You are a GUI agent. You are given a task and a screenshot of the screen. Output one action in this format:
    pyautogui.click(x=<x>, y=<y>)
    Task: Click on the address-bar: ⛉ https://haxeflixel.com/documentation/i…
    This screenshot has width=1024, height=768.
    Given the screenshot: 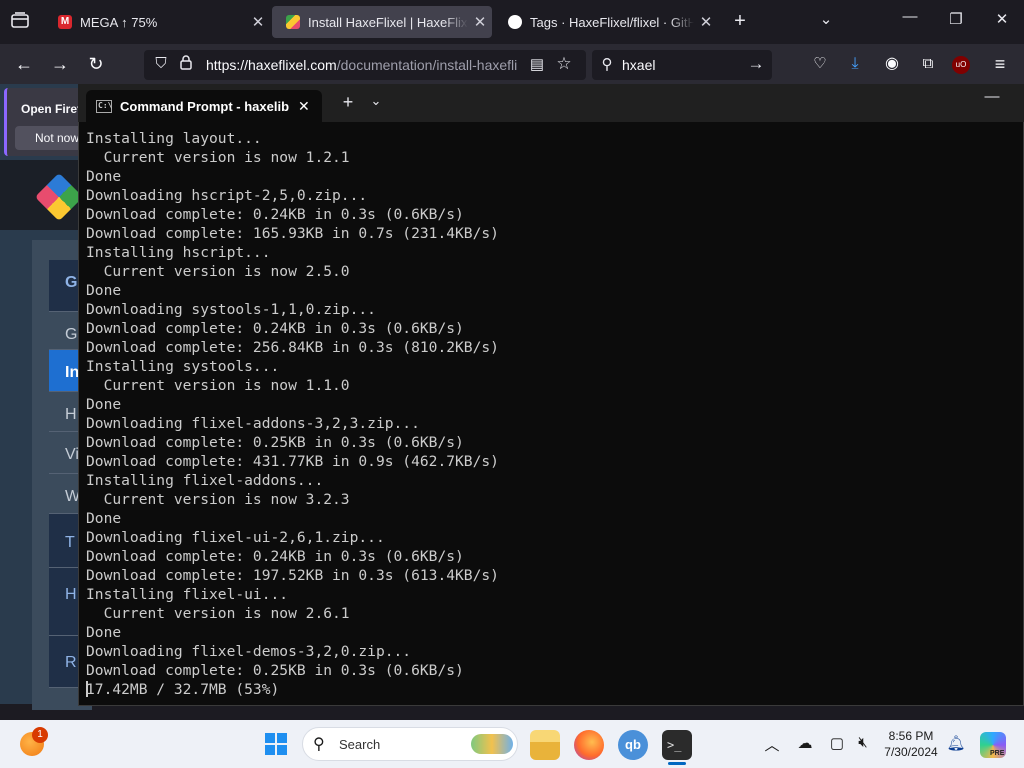 What is the action you would take?
    pyautogui.click(x=365, y=65)
    